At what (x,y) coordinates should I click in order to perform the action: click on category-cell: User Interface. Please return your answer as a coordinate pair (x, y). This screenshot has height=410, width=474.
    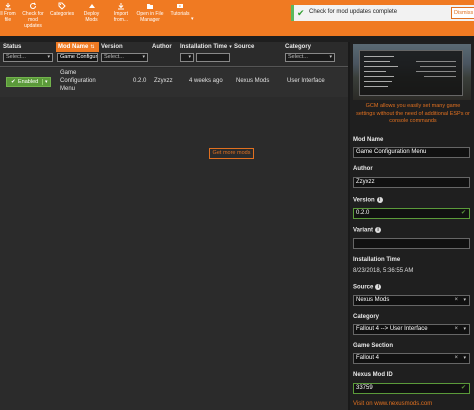
    Looking at the image, I should click on (306, 81).